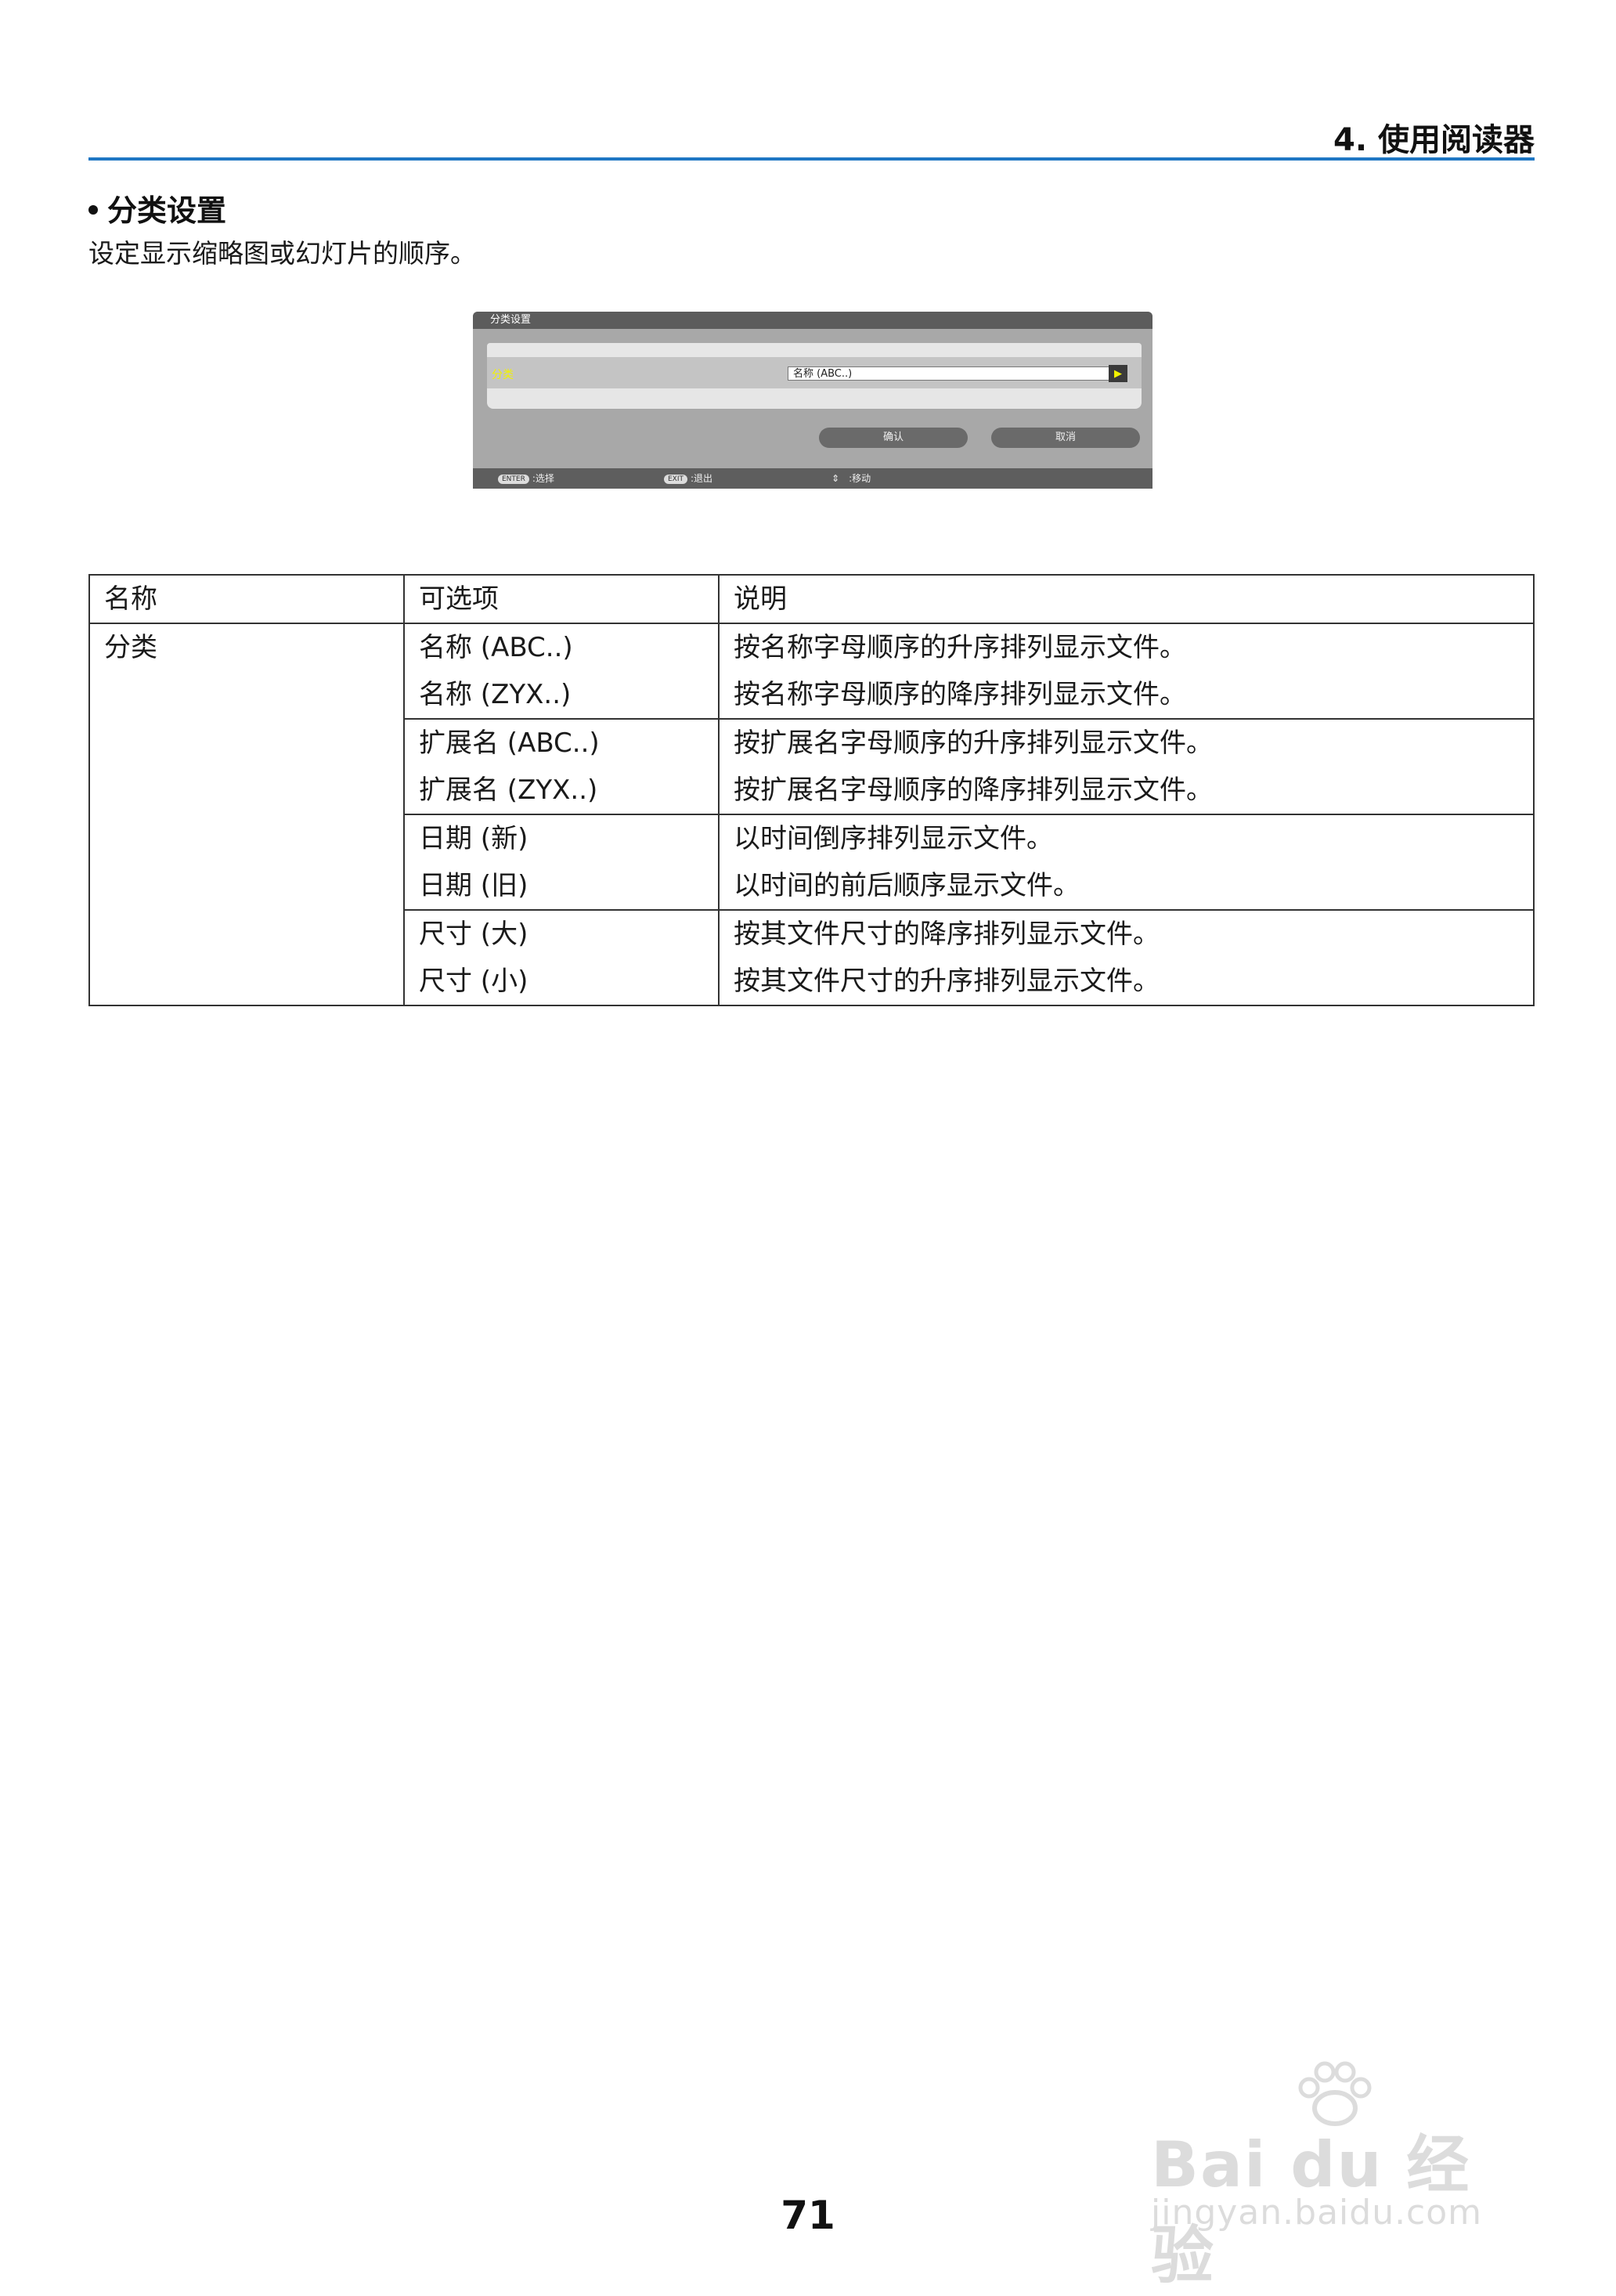 This screenshot has width=1616, height=2296. Describe the element at coordinates (561, 671) in the screenshot. I see `option-group: 名称 (ABC..) 名称 (ZYX..)` at that location.